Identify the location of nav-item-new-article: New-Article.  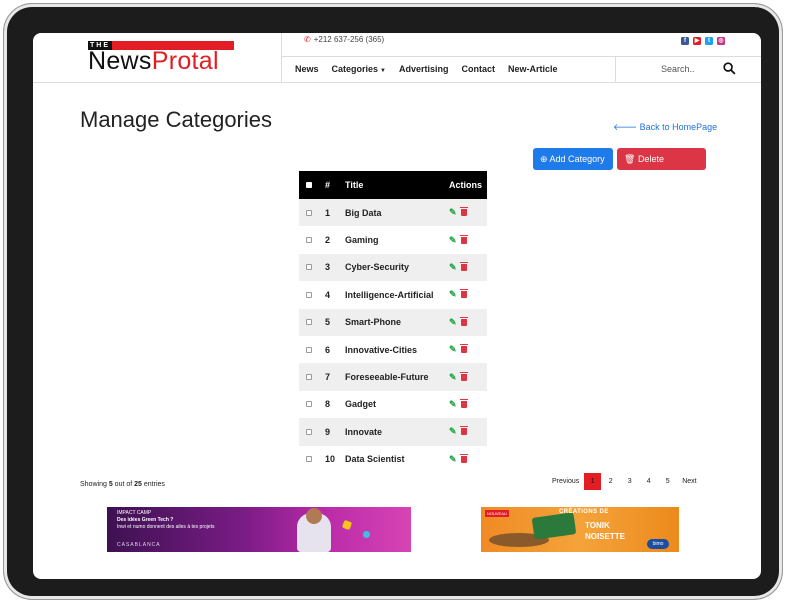
(533, 69).